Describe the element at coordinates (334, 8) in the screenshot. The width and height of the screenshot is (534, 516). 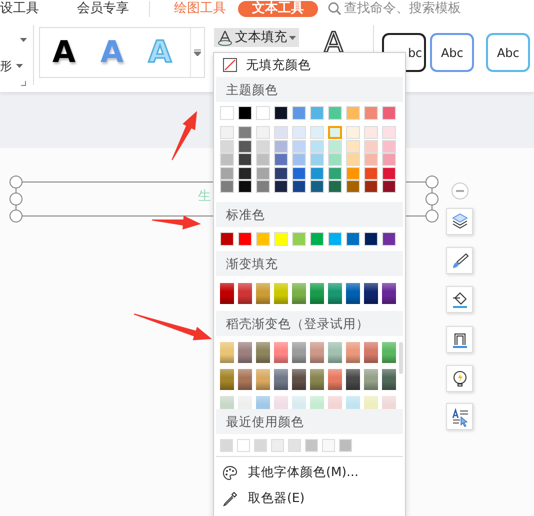
I see `search-icon` at that location.